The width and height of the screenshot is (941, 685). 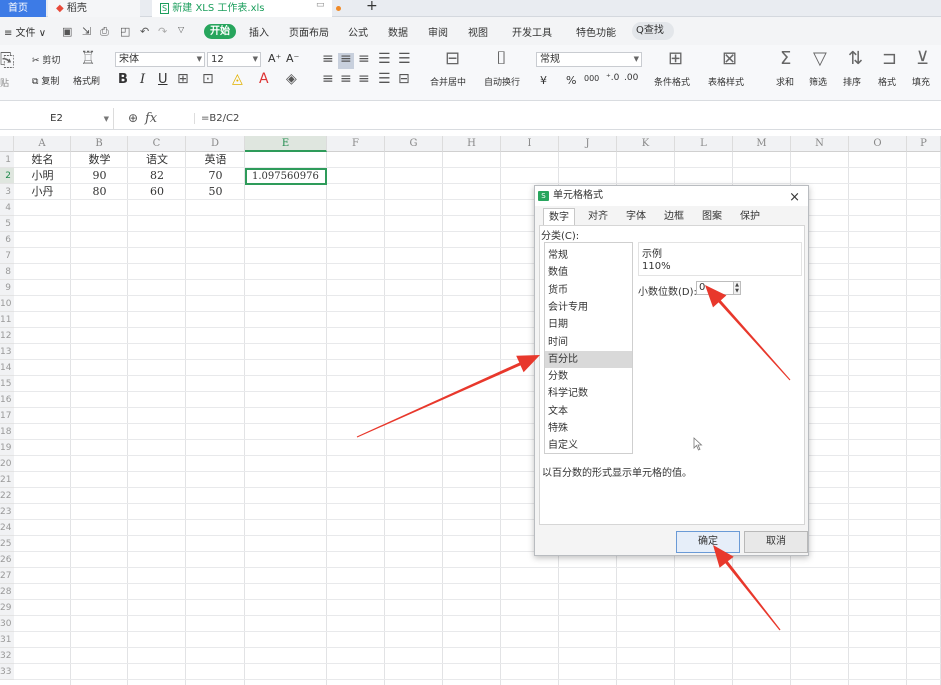 I want to click on row-header-9: 9, so click(x=7, y=288).